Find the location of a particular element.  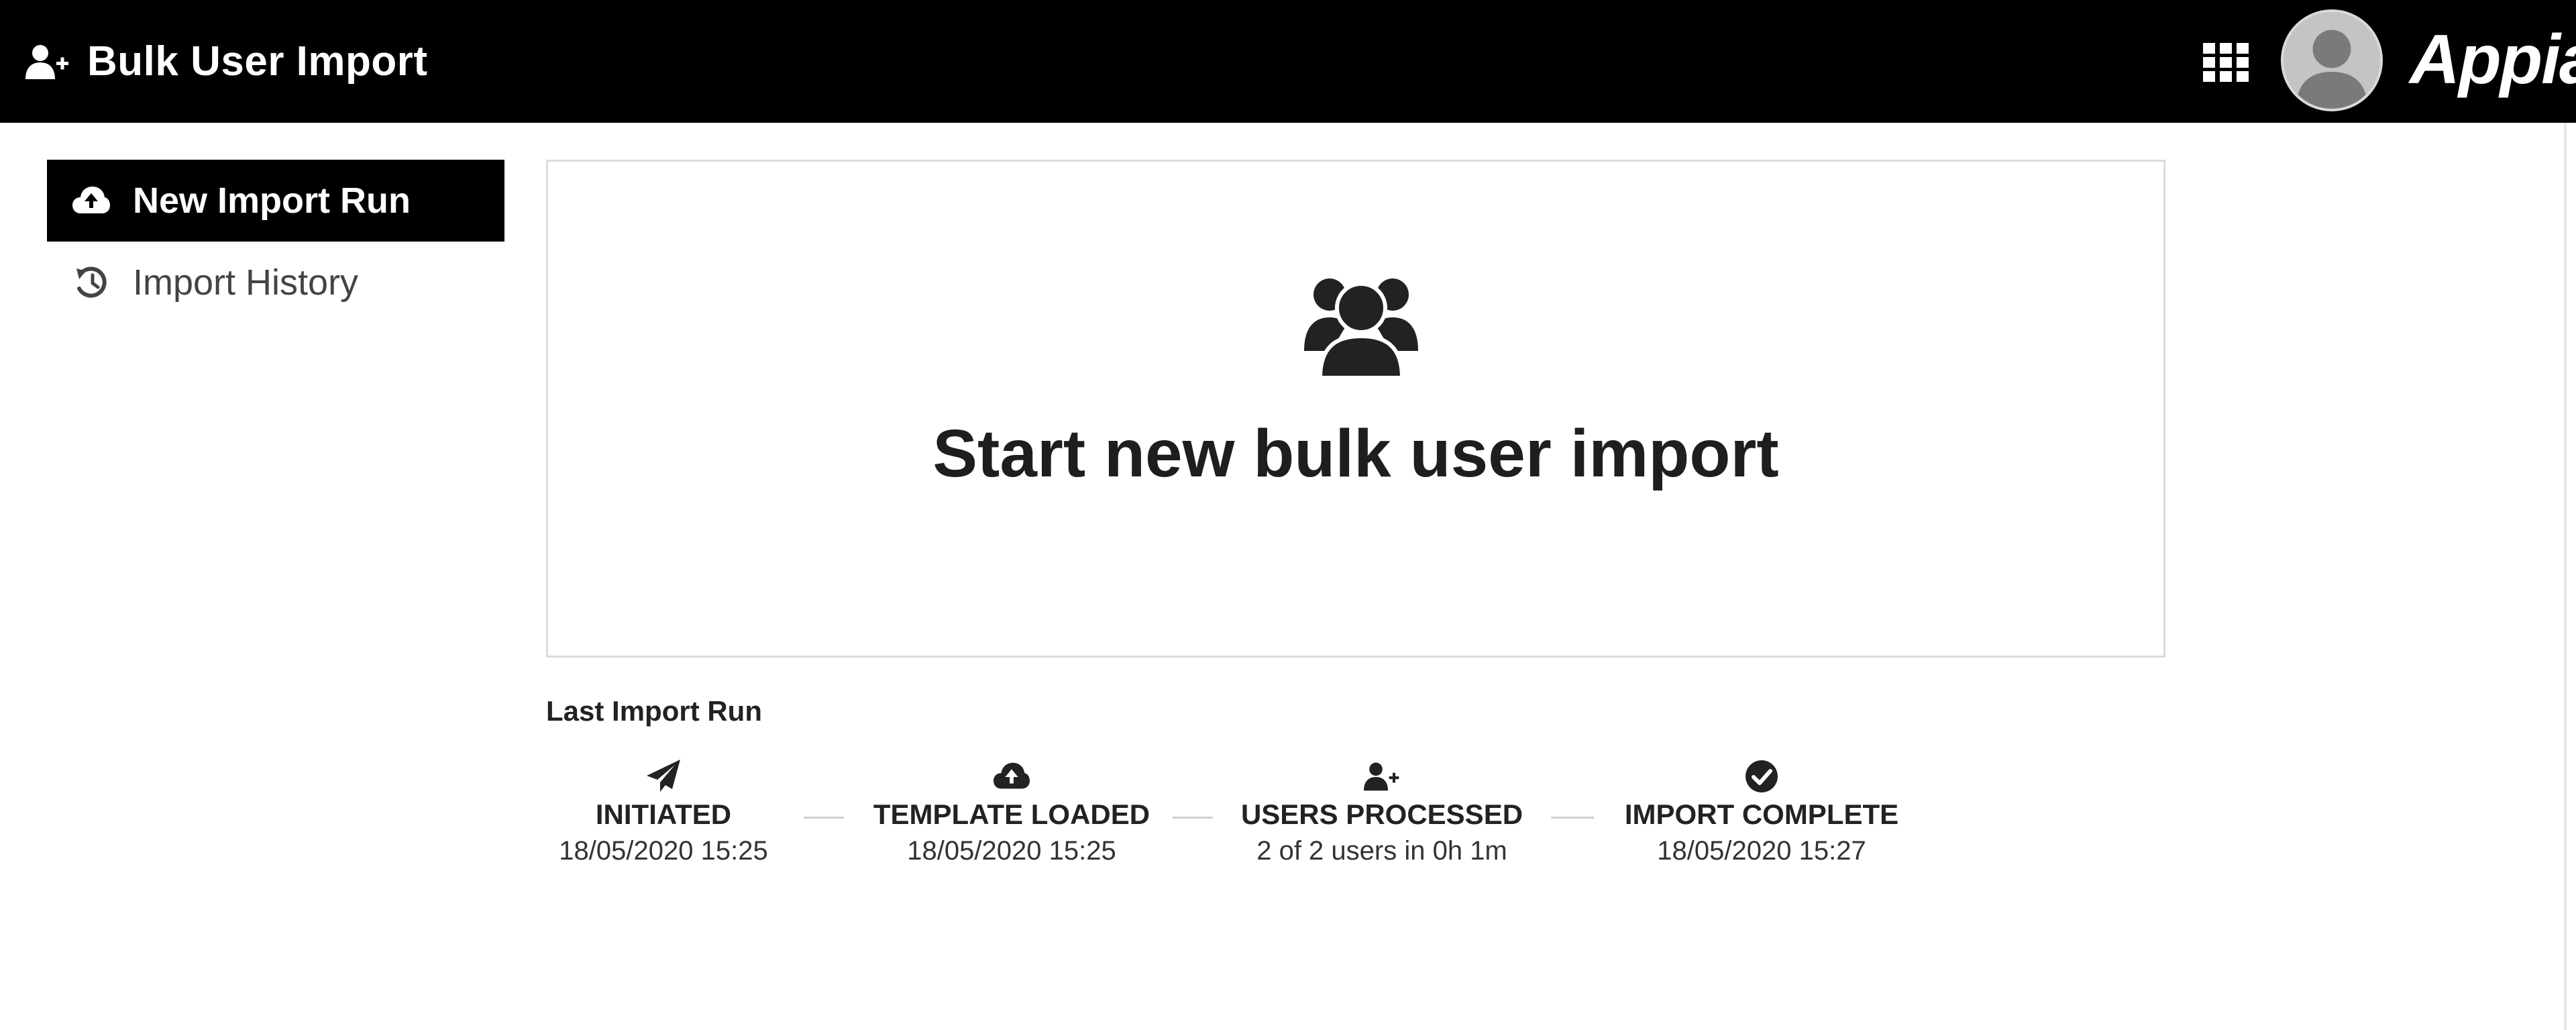

paper-plane-icon is located at coordinates (663, 776).